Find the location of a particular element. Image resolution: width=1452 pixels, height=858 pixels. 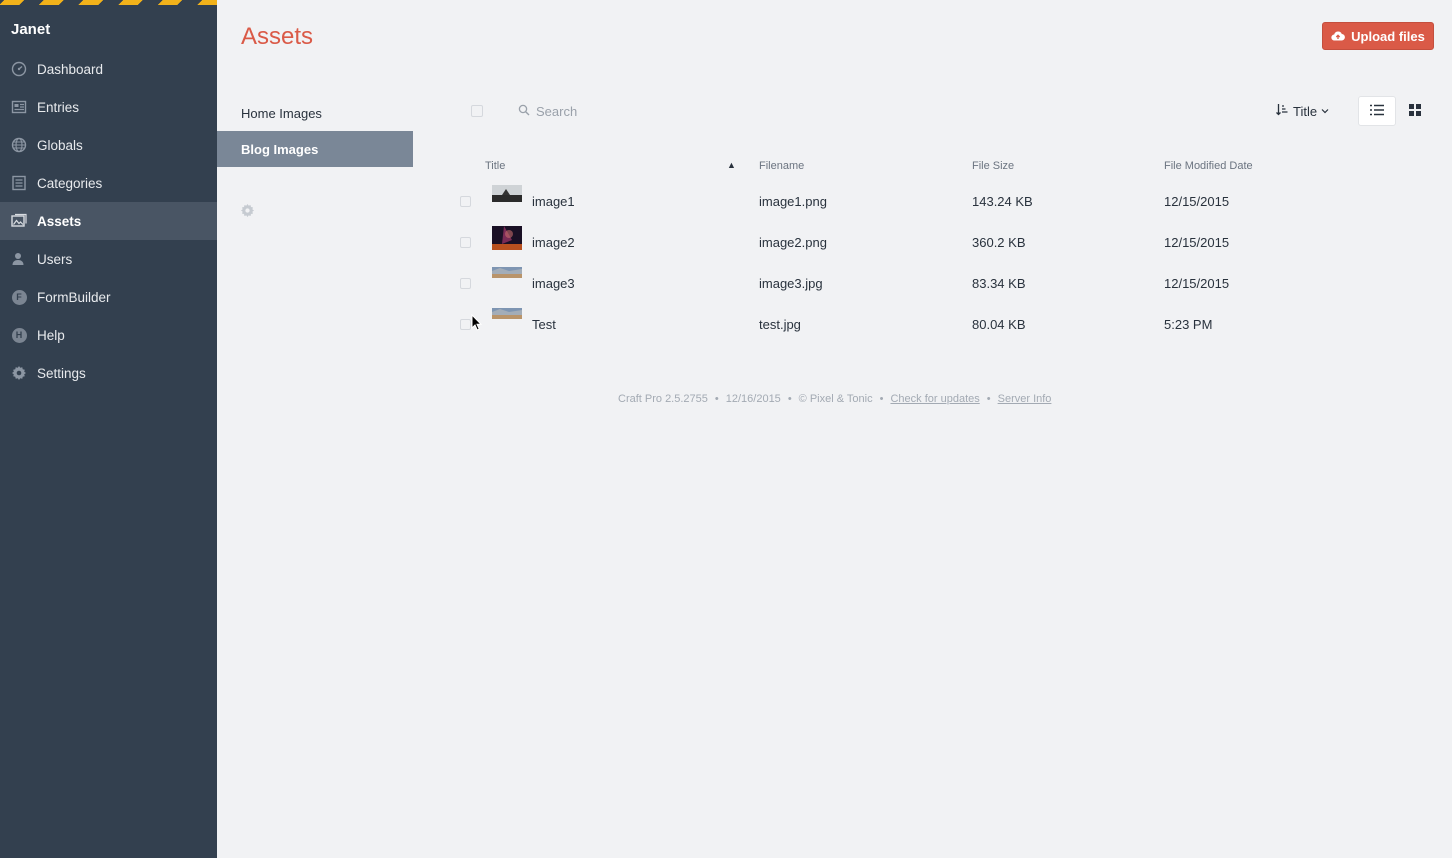

table-row: image1 image1.png 143.24 KB 12/15/2015 is located at coordinates (945, 205).